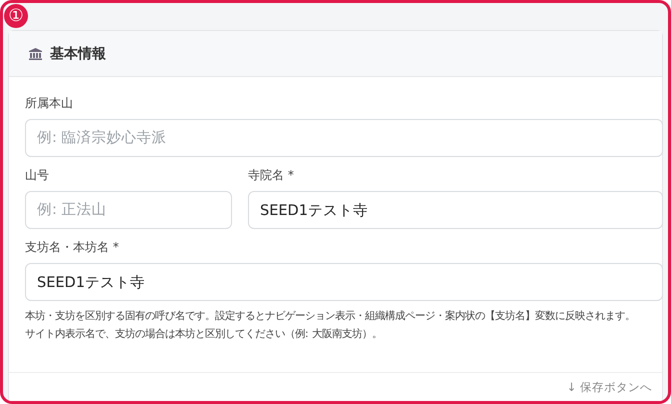  Describe the element at coordinates (16, 16) in the screenshot. I see `step-number-badge: ①` at that location.